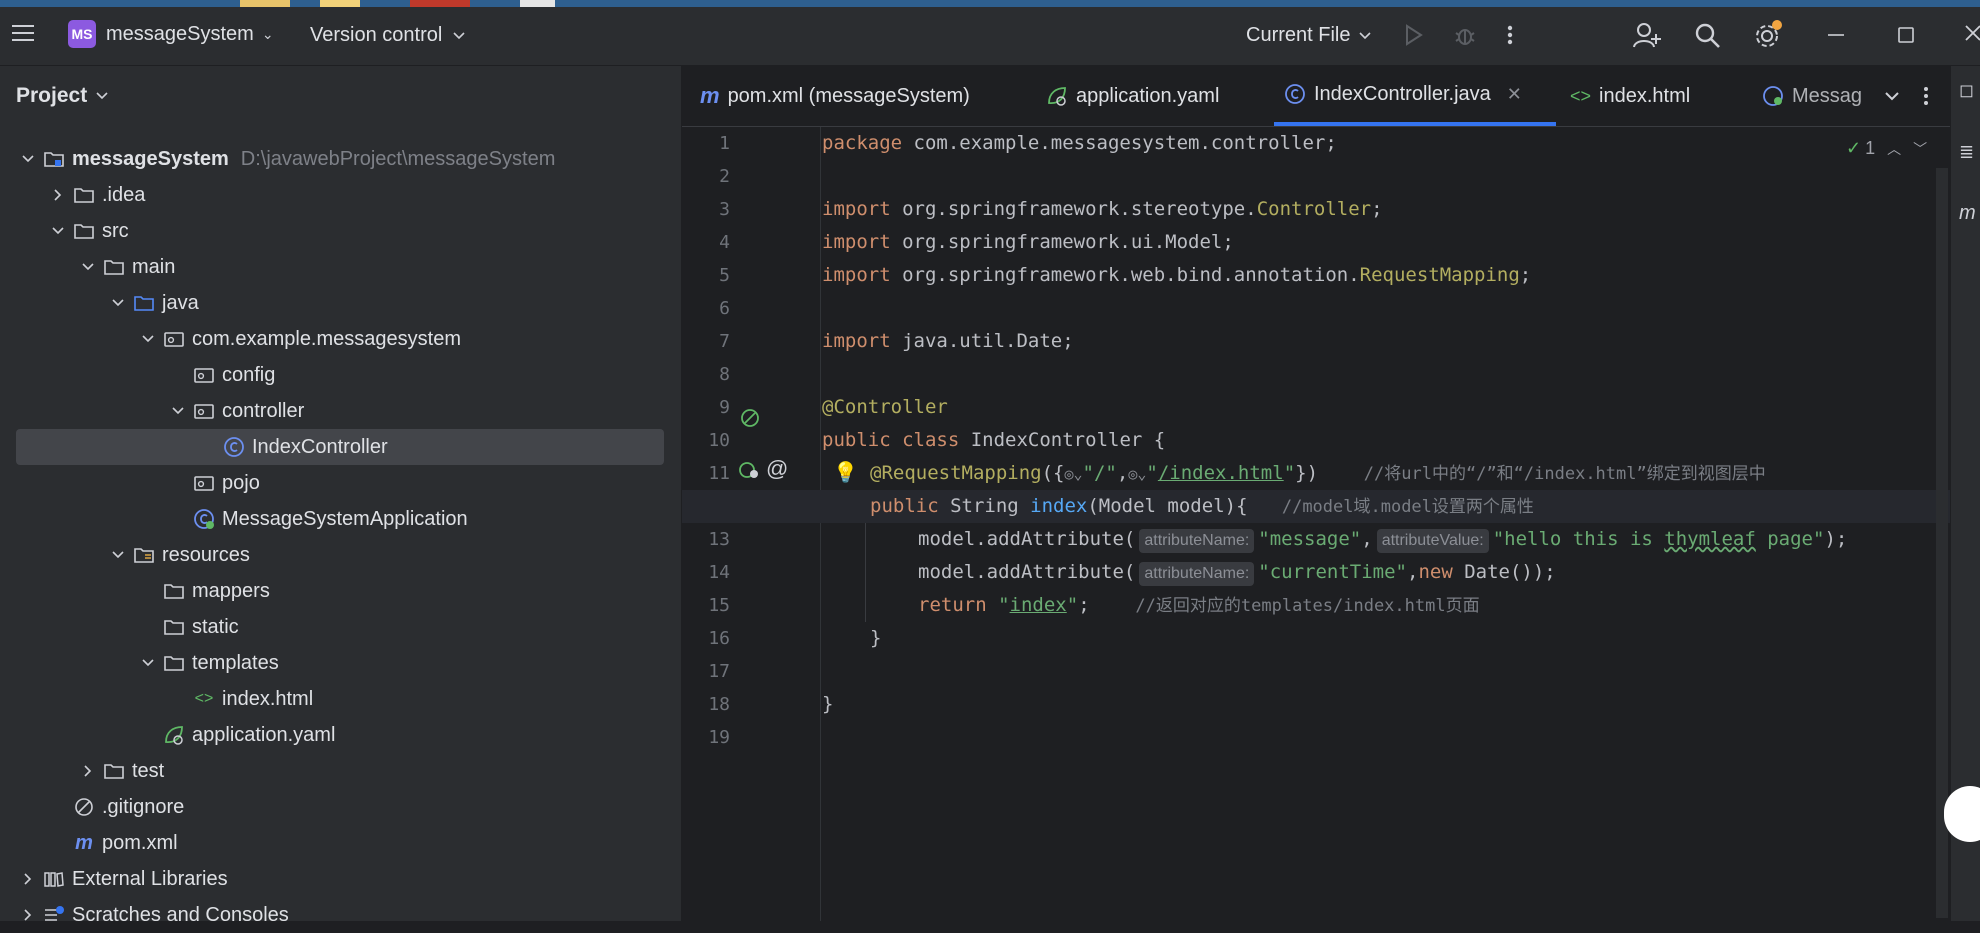 This screenshot has width=1980, height=933. I want to click on tree-item-label: controller, so click(263, 410).